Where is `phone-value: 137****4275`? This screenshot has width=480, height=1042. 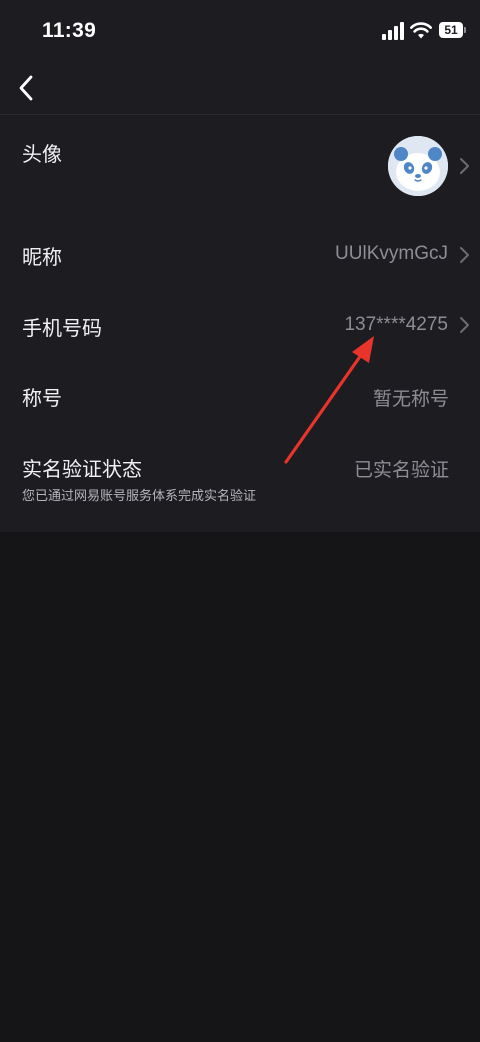
phone-value: 137****4275 is located at coordinates (396, 324).